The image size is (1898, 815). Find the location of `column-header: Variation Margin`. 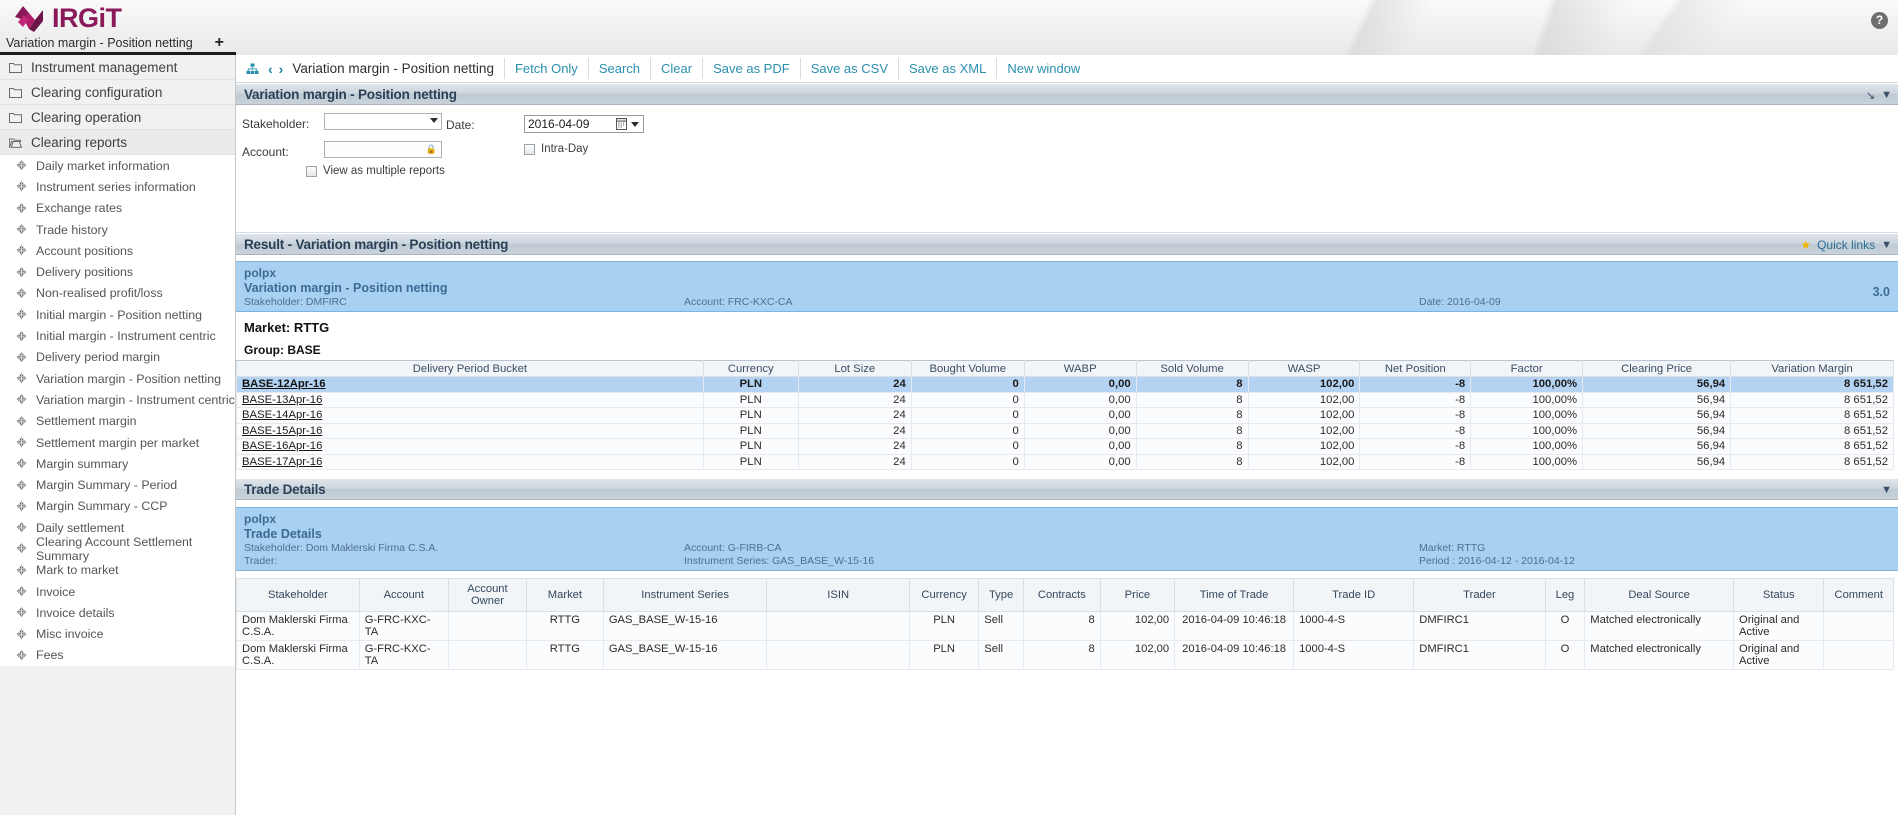

column-header: Variation Margin is located at coordinates (1812, 368).